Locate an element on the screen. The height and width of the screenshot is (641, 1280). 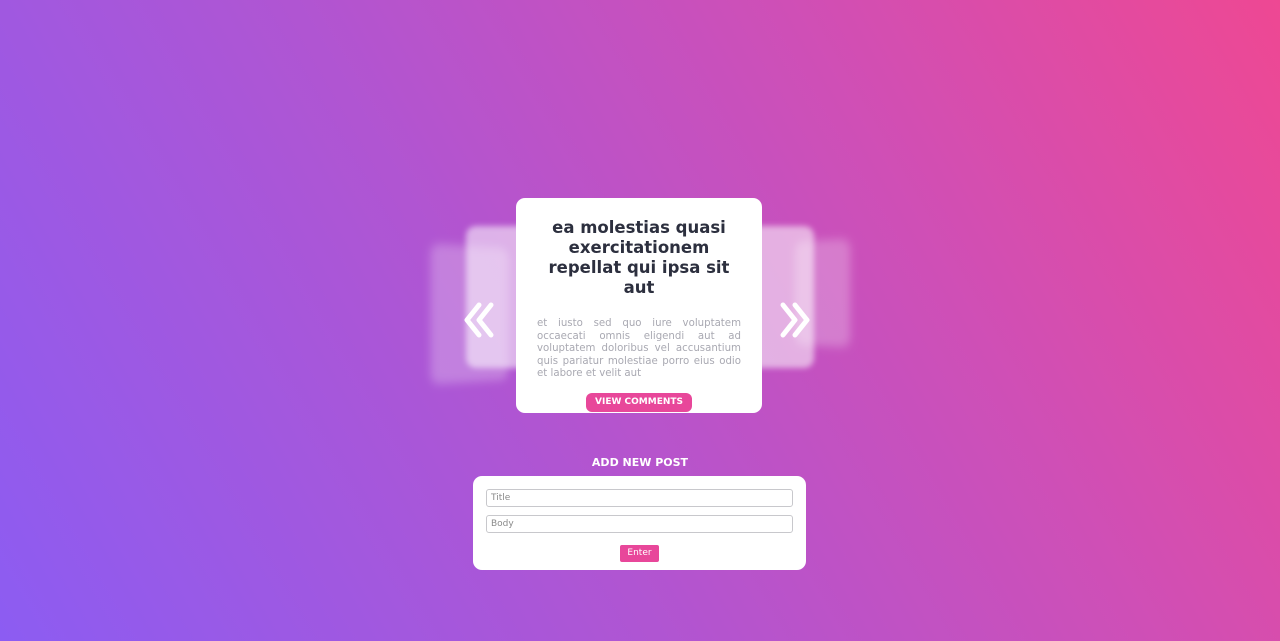
carousel-prev-button is located at coordinates (480, 320).